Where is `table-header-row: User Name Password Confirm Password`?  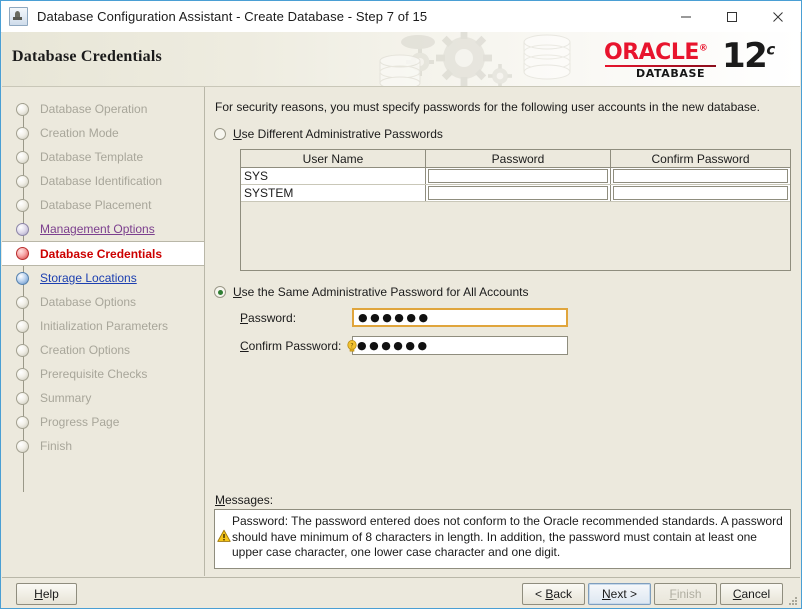 table-header-row: User Name Password Confirm Password is located at coordinates (515, 159).